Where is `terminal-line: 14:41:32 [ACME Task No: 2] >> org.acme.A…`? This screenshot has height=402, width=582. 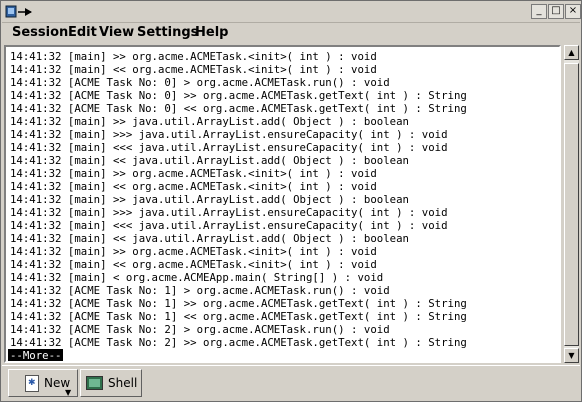 terminal-line: 14:41:32 [ACME Task No: 2] >> org.acme.A… is located at coordinates (238, 342).